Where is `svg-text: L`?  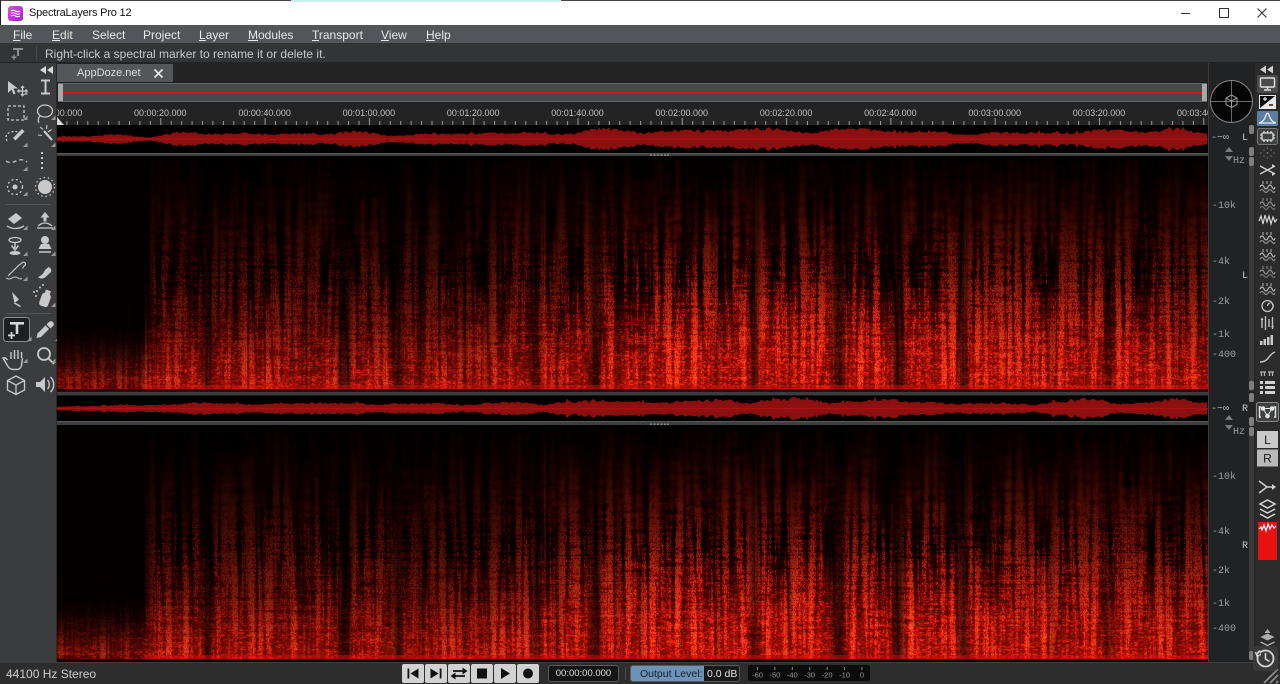 svg-text: L is located at coordinates (1267, 440).